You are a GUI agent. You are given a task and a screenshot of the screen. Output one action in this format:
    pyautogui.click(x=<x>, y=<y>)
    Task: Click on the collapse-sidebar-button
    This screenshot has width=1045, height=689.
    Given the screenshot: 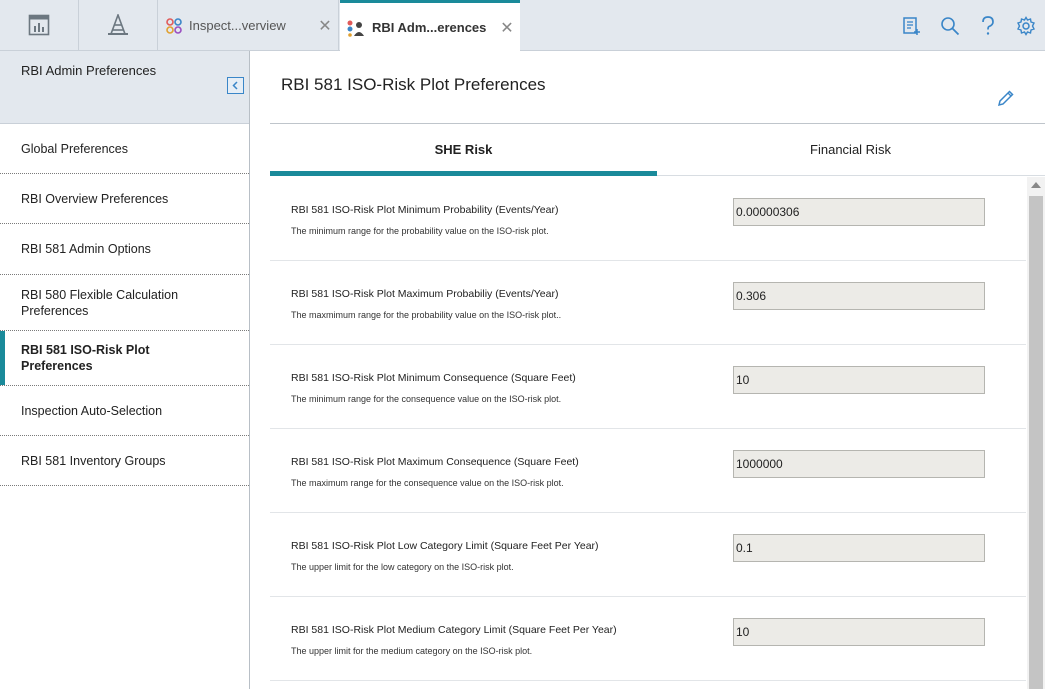 What is the action you would take?
    pyautogui.click(x=235, y=85)
    